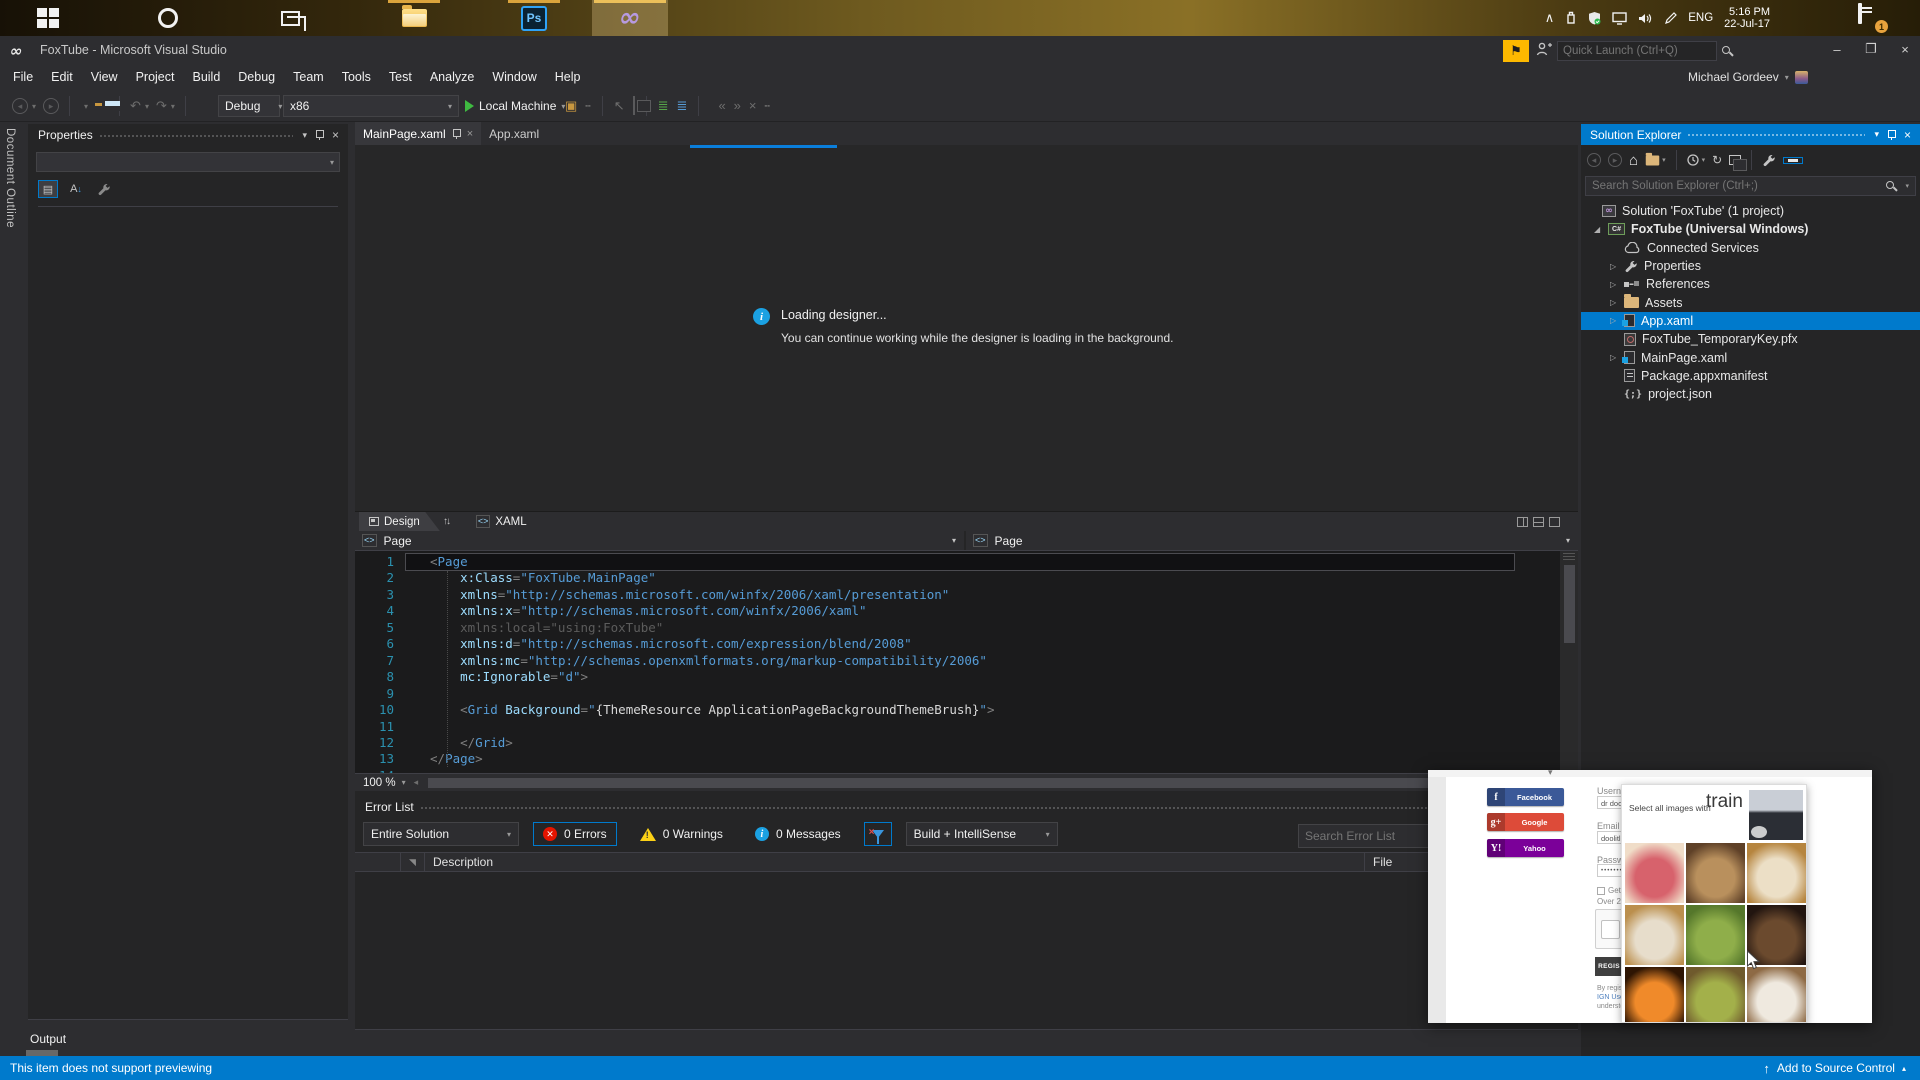  What do you see at coordinates (304, 135) in the screenshot?
I see `window-position-dropdown-icon: ▾` at bounding box center [304, 135].